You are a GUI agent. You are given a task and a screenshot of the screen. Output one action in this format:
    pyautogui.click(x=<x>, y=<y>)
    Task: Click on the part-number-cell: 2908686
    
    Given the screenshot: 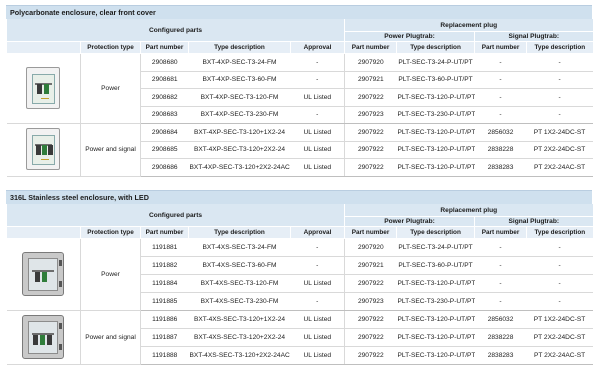 What is the action you would take?
    pyautogui.click(x=164, y=167)
    